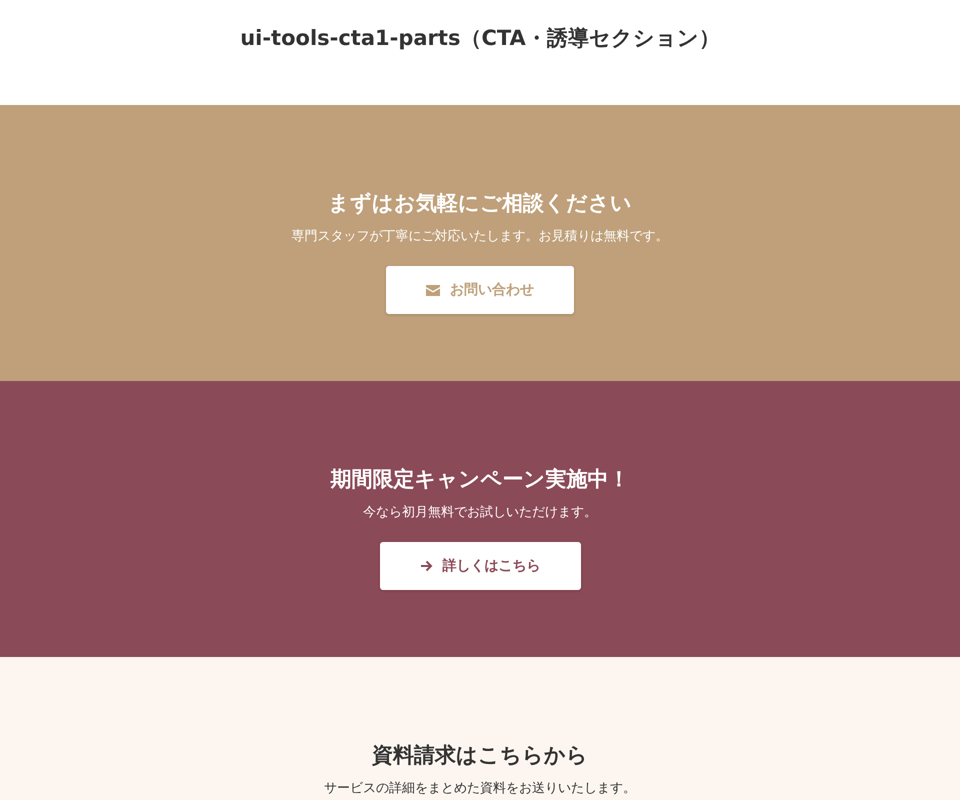  Describe the element at coordinates (480, 513) in the screenshot. I see `section-text: 今なら初月無料でお試しいただけます。` at that location.